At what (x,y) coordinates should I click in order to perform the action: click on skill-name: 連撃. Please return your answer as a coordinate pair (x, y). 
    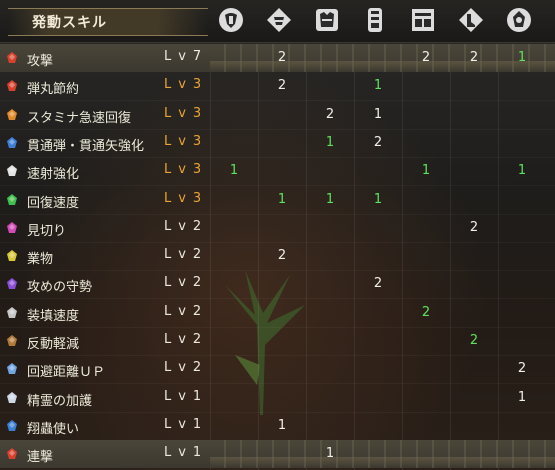
    Looking at the image, I should click on (40, 458).